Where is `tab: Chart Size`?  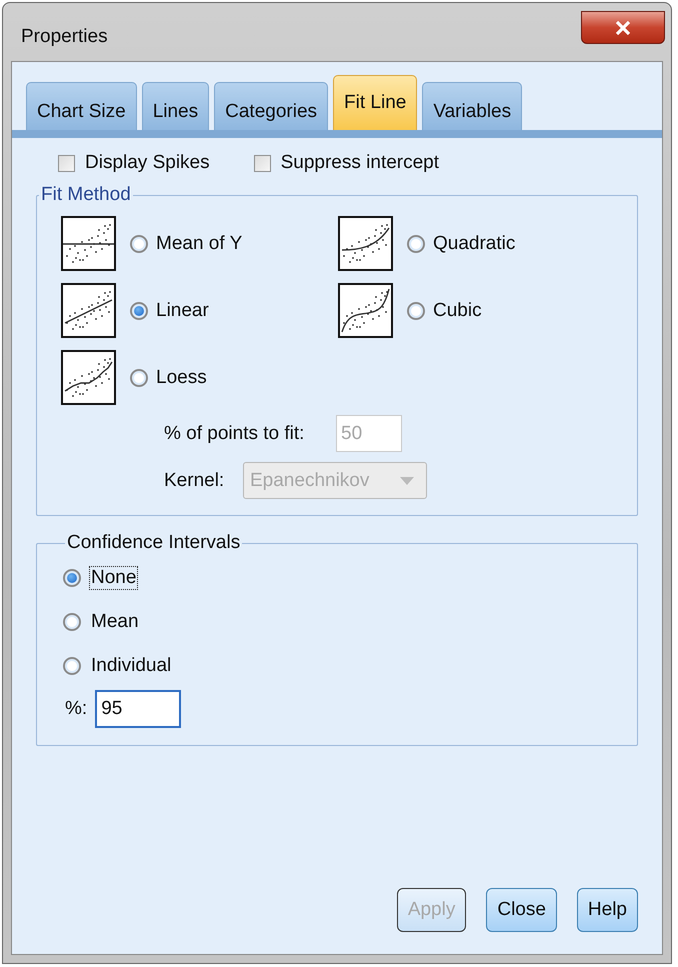
tab: Chart Size is located at coordinates (81, 106).